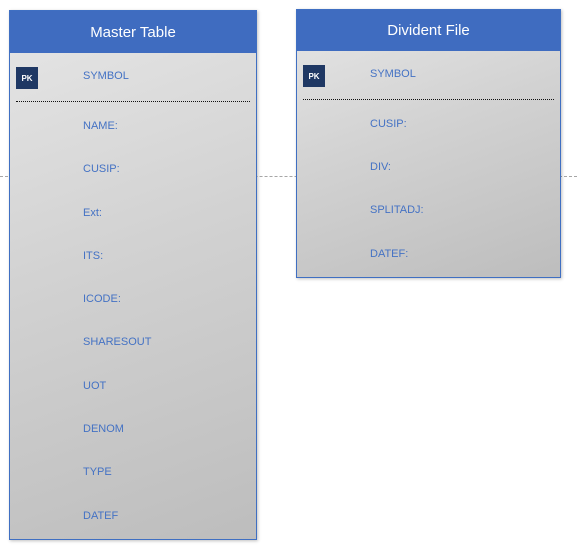  What do you see at coordinates (133, 383) in the screenshot?
I see `master-table-field-row: UOT` at bounding box center [133, 383].